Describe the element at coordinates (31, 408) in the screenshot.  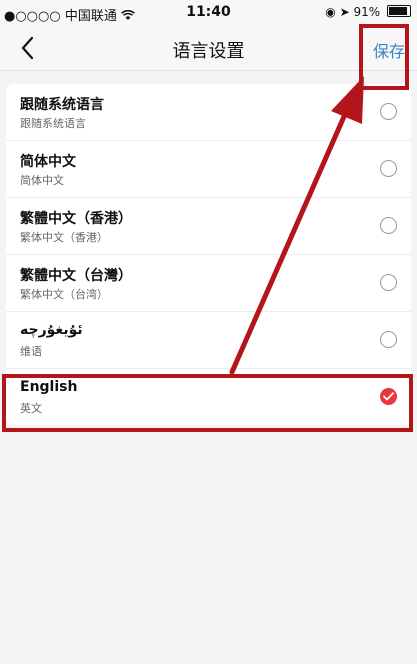
I see `language-subtitle: 英文` at that location.